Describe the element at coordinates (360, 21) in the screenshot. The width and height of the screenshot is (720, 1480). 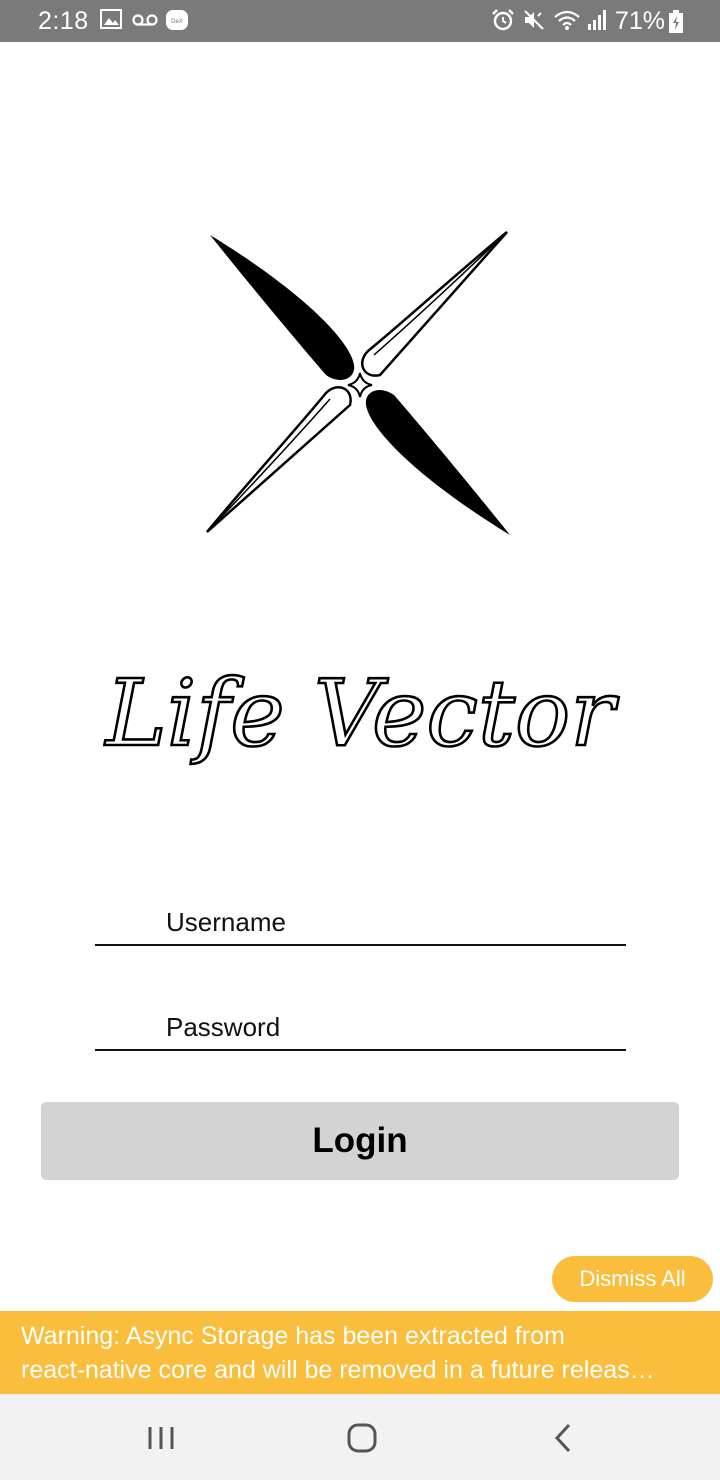
I see `status-bar: 2:18 DeX 71%` at that location.